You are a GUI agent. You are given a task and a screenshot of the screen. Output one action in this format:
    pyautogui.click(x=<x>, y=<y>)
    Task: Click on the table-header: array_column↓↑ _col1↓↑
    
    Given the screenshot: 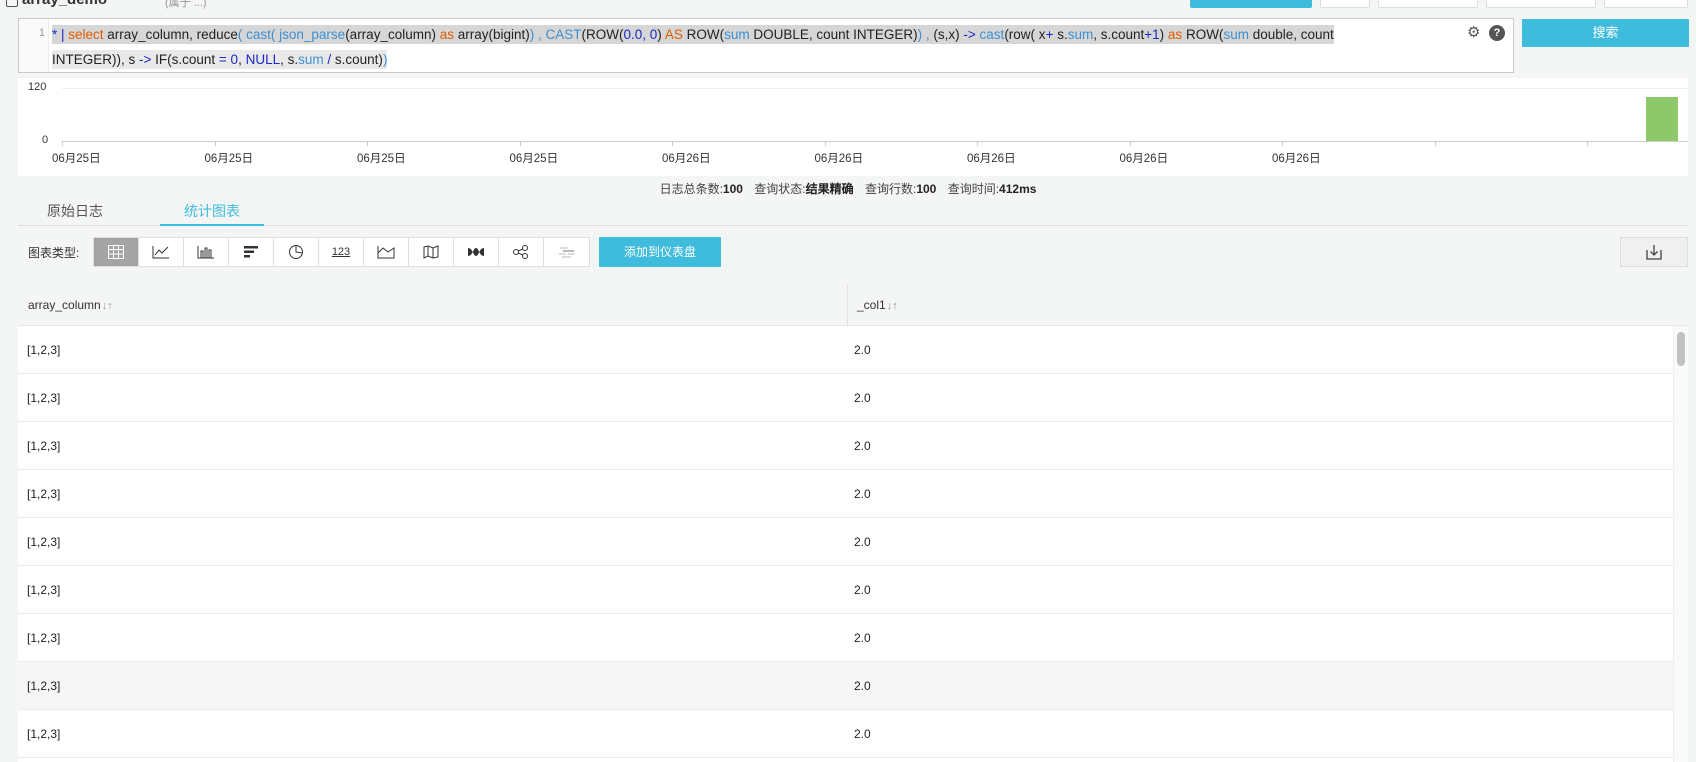 What is the action you would take?
    pyautogui.click(x=853, y=305)
    